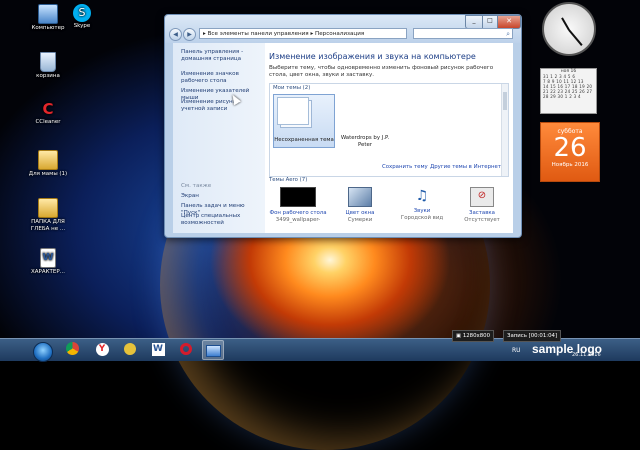 The image size is (640, 450). I want to click on taskbar-word: W, so click(158, 349).